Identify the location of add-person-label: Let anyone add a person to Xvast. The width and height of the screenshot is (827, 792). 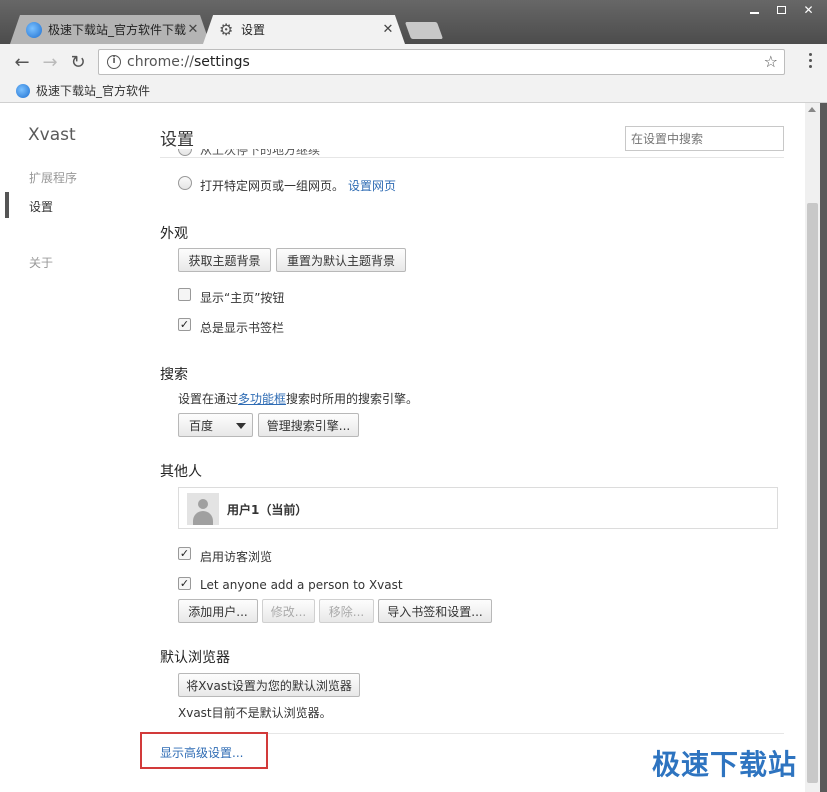
(301, 585).